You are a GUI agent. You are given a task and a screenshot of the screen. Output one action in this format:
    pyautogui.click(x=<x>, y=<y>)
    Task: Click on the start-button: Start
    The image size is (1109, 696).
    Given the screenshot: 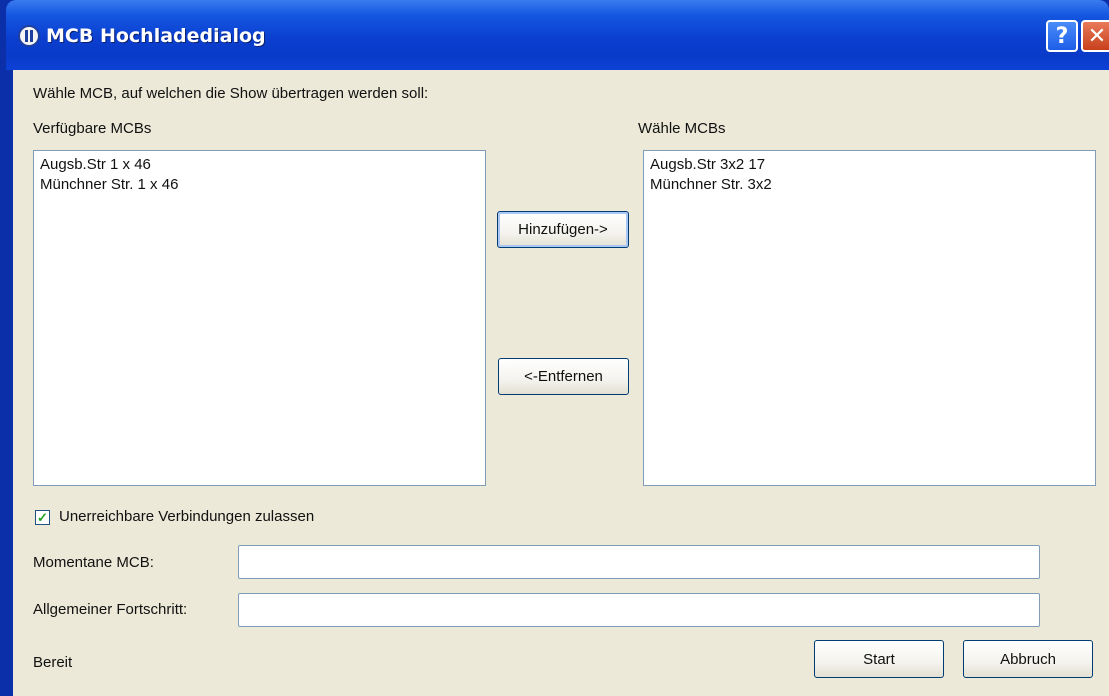 What is the action you would take?
    pyautogui.click(x=879, y=659)
    